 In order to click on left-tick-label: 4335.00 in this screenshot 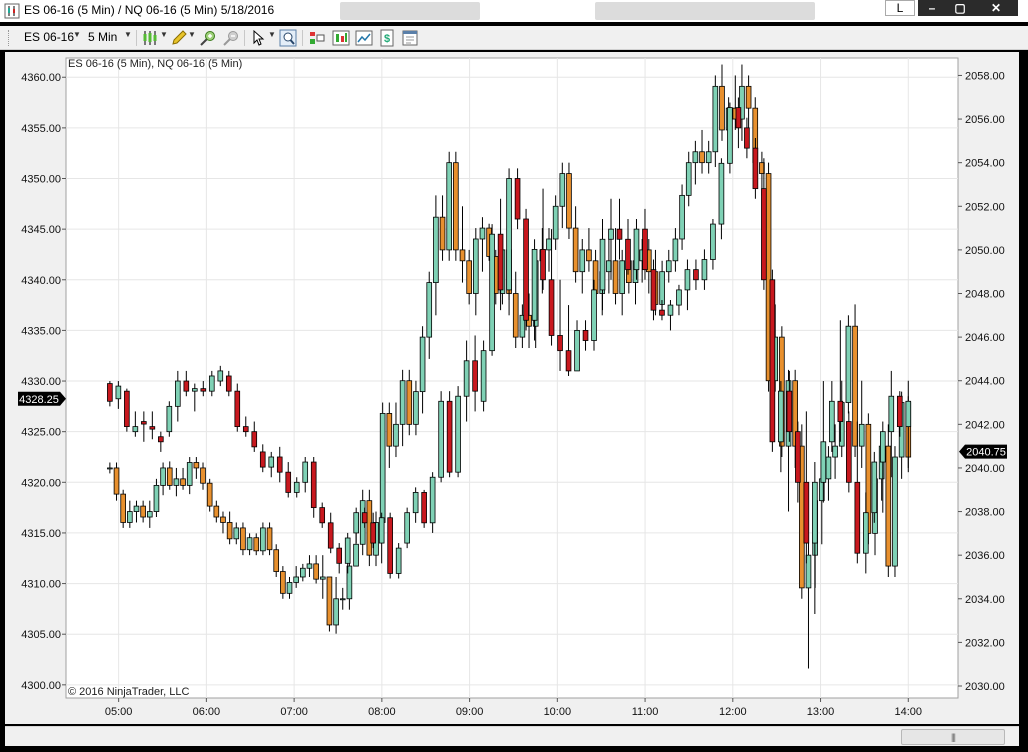, I will do `click(41, 331)`.